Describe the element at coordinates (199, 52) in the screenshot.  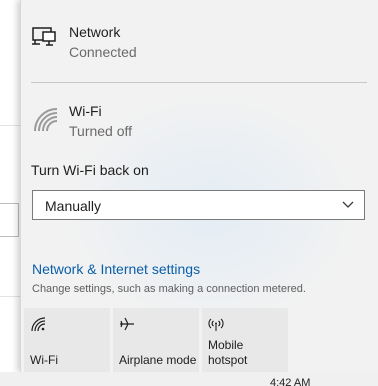
I see `connection-network: Network Connected` at that location.